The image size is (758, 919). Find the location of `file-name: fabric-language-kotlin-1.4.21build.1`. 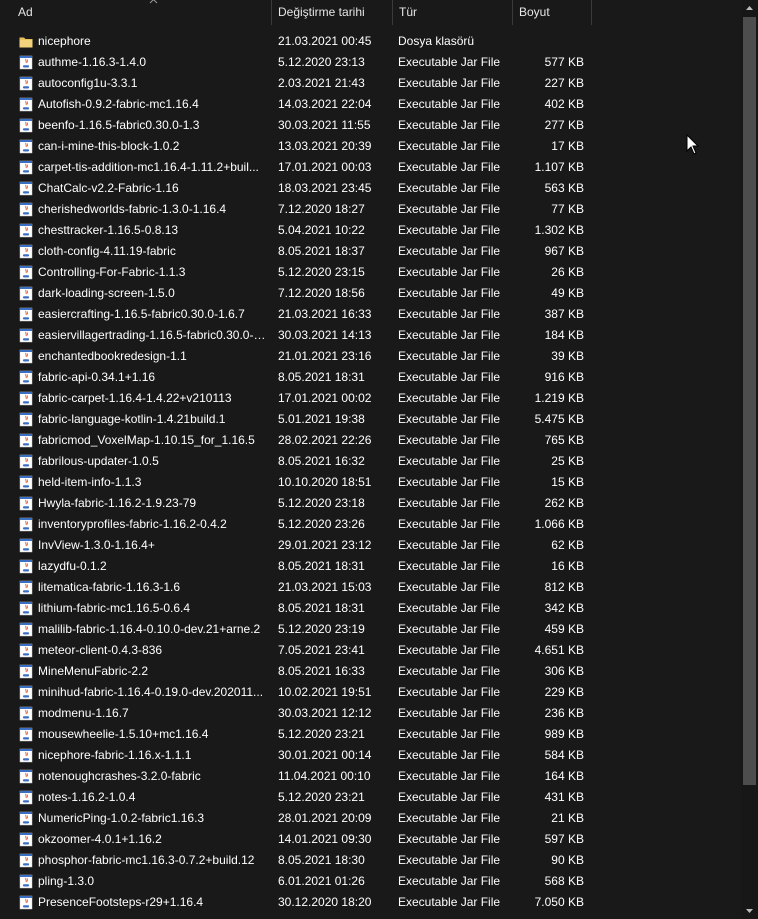

file-name: fabric-language-kotlin-1.4.21build.1 is located at coordinates (132, 419).